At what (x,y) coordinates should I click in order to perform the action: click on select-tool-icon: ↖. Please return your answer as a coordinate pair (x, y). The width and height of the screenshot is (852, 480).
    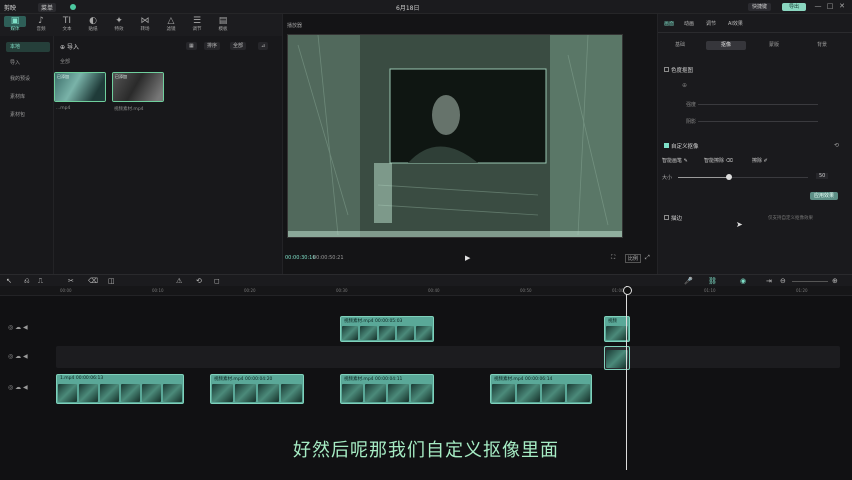
    Looking at the image, I should click on (9, 281).